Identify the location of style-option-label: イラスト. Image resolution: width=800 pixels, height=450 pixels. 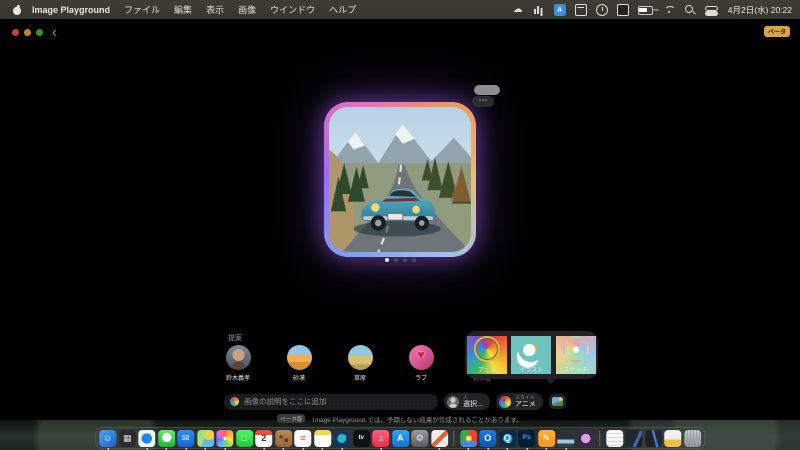
(531, 371).